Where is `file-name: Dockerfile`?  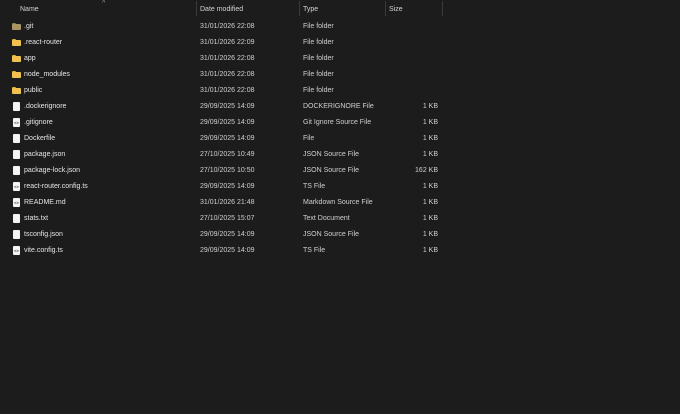 file-name: Dockerfile is located at coordinates (40, 138).